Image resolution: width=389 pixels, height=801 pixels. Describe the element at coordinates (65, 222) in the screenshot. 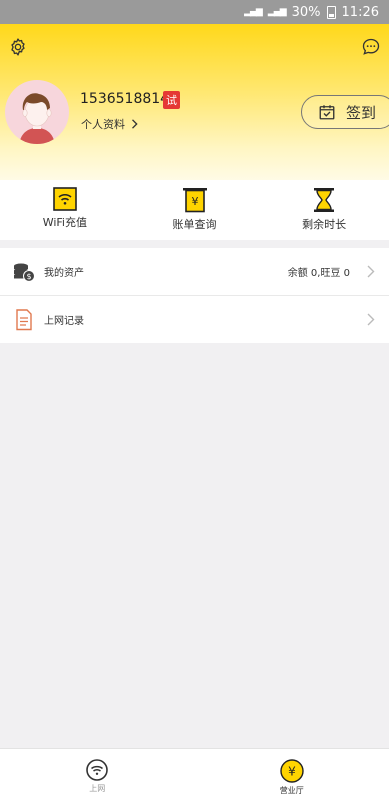

I see `wifi-recharge-label: WiFi充值` at that location.